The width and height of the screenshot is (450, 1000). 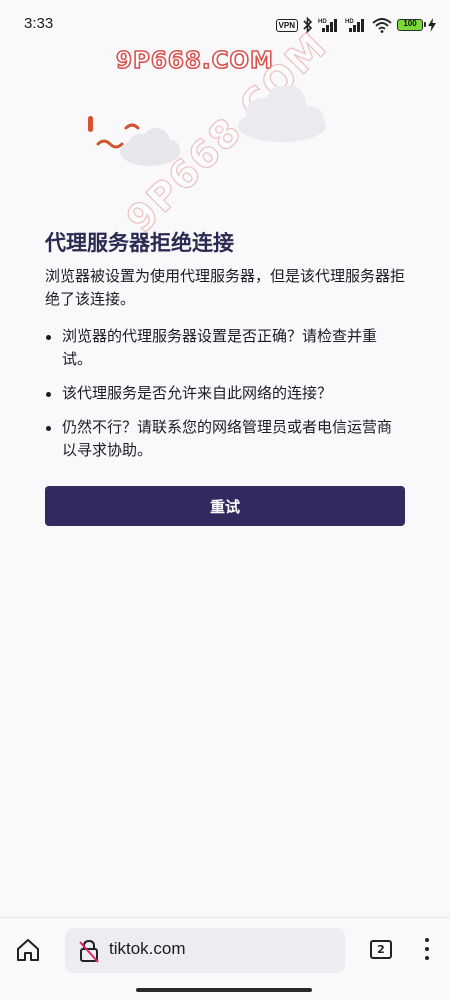 What do you see at coordinates (225, 439) in the screenshot?
I see `suggestion-item: 仍然不行？请联系您的网络管理员或者电信运营商以寻求协助。` at bounding box center [225, 439].